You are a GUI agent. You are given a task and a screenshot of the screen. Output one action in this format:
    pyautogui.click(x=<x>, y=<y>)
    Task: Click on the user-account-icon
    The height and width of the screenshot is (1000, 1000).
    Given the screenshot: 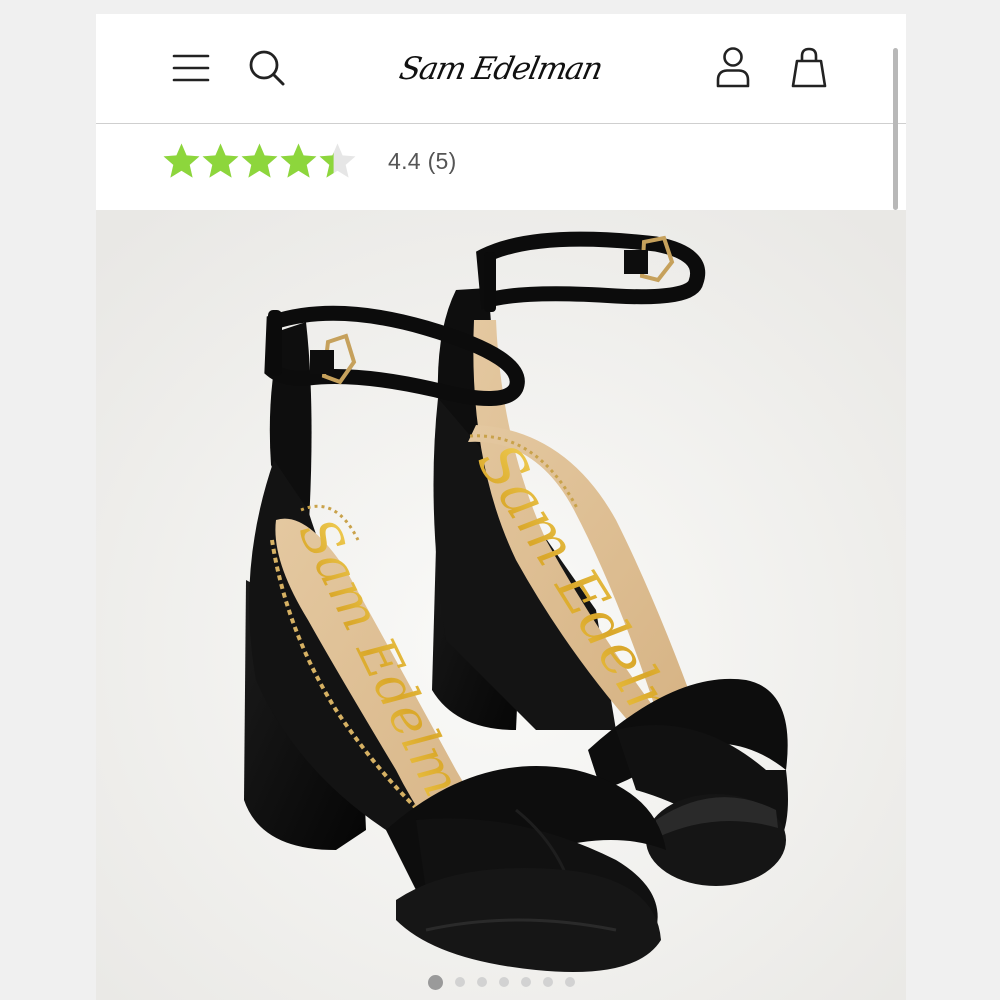 What is the action you would take?
    pyautogui.click(x=733, y=67)
    